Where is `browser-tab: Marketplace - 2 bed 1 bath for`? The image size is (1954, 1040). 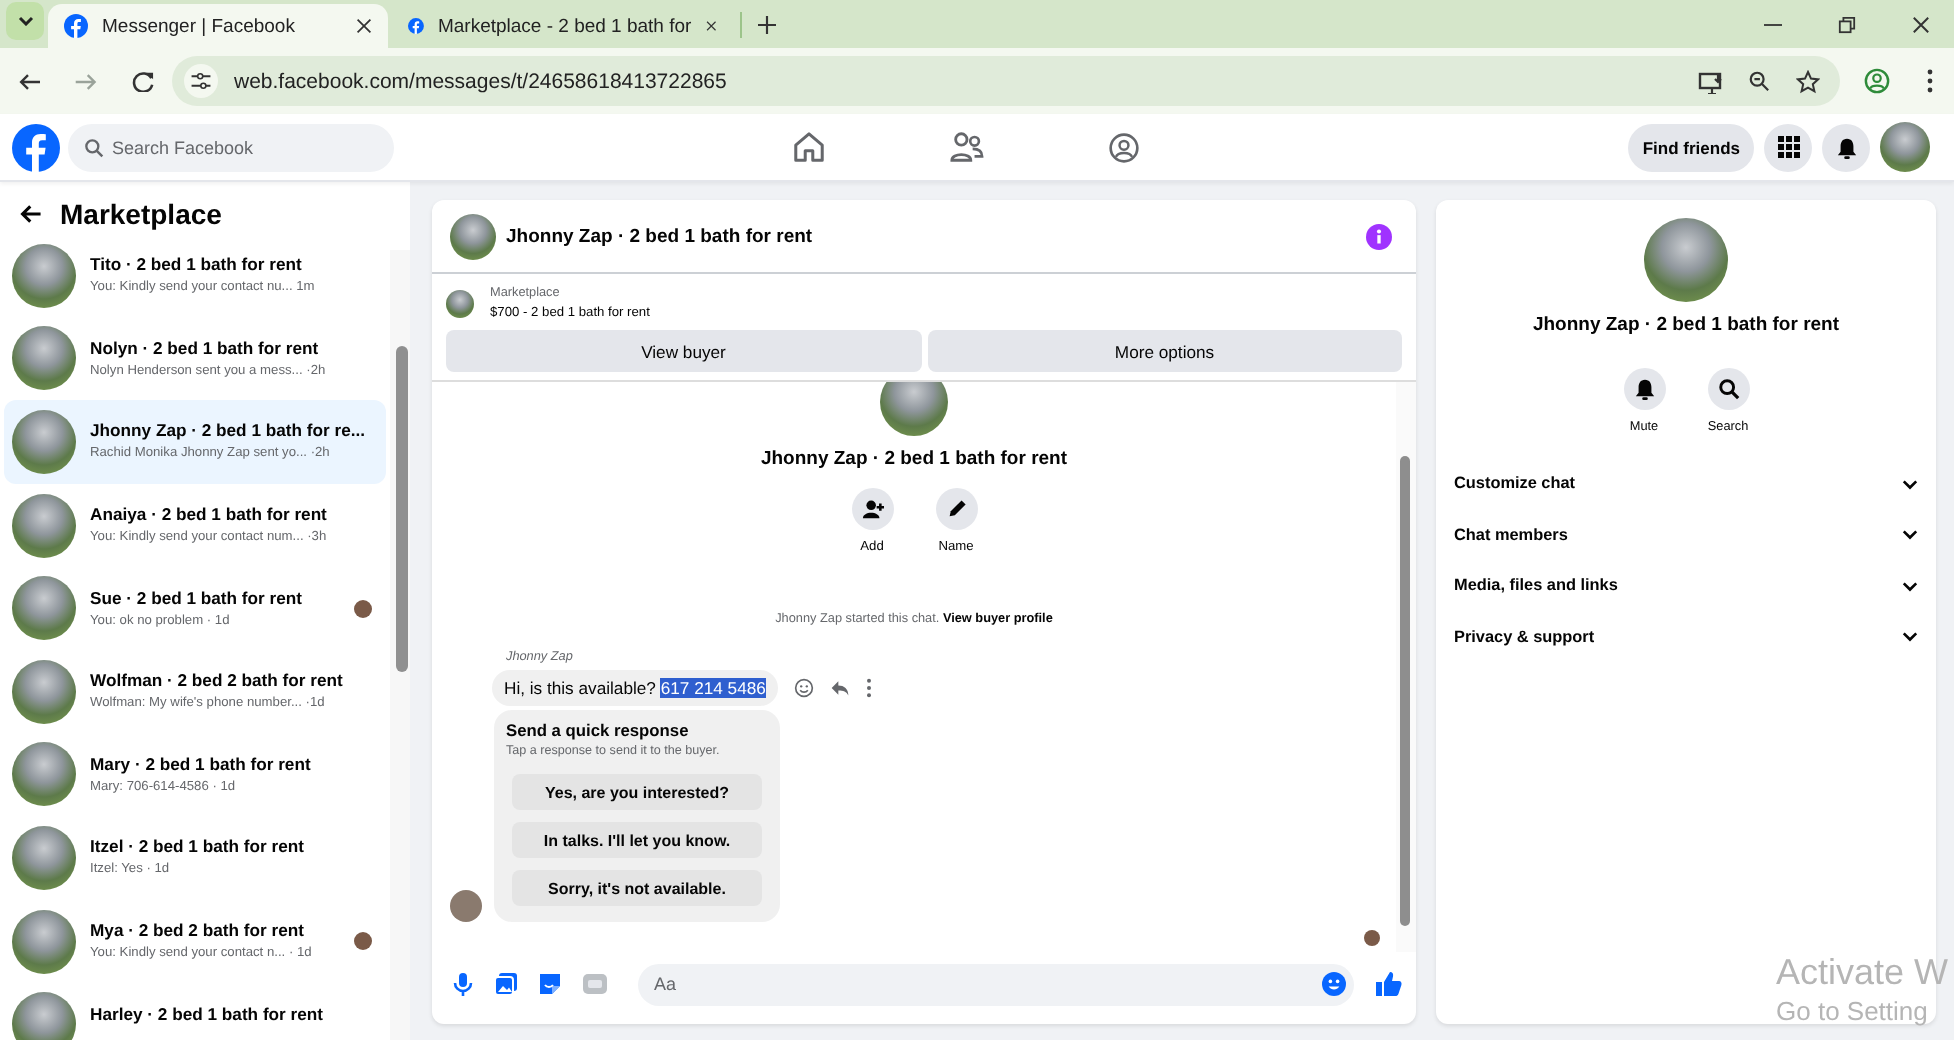 browser-tab: Marketplace - 2 bed 1 bath for is located at coordinates (562, 26).